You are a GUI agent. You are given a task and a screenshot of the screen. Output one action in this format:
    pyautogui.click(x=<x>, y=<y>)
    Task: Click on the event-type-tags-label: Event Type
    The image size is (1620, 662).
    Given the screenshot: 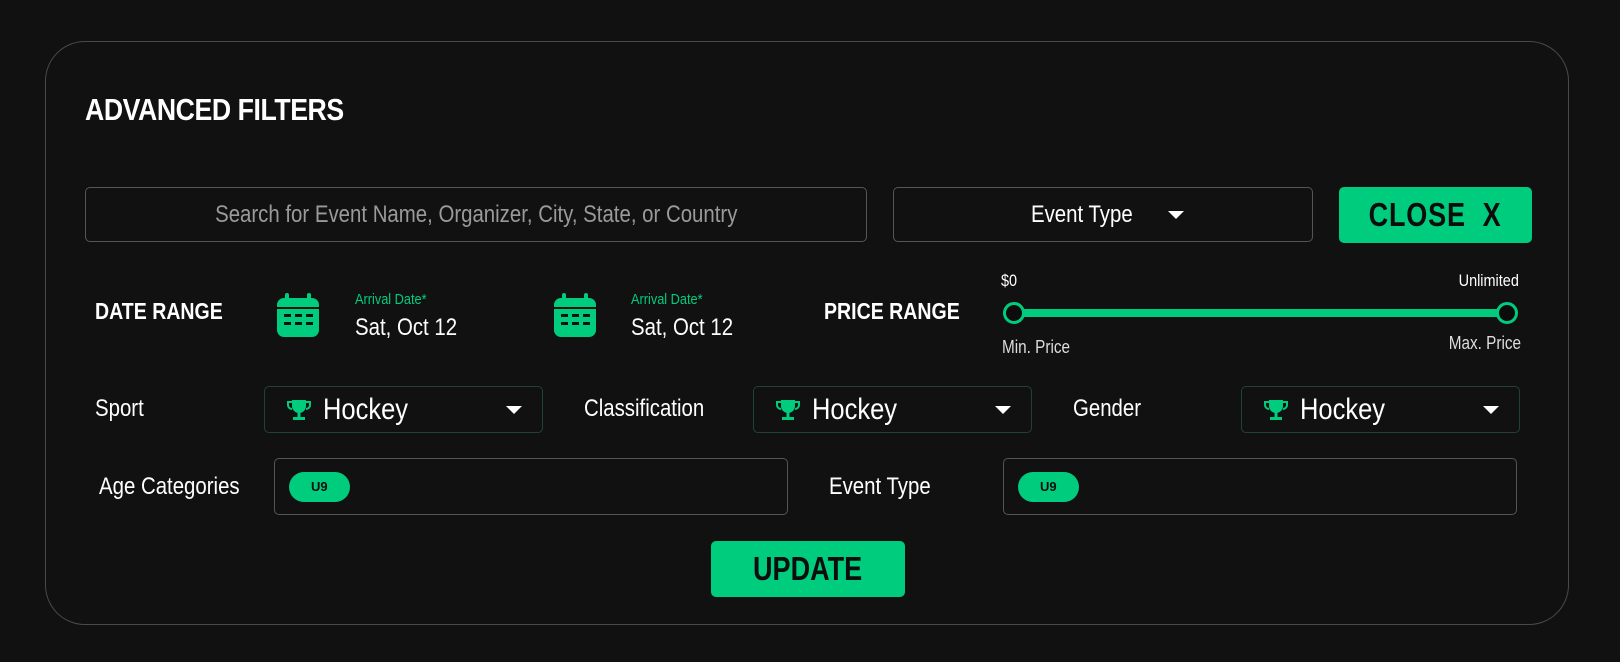 What is the action you would take?
    pyautogui.click(x=880, y=486)
    